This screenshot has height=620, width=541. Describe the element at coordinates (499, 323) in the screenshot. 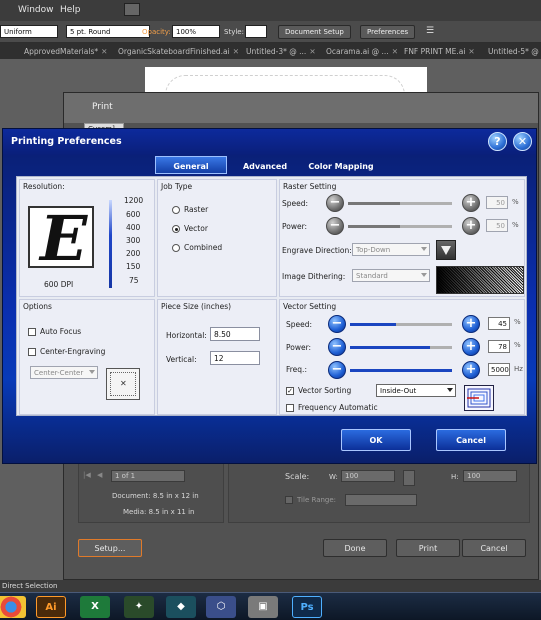

I see `vector-speed-value: 45` at that location.